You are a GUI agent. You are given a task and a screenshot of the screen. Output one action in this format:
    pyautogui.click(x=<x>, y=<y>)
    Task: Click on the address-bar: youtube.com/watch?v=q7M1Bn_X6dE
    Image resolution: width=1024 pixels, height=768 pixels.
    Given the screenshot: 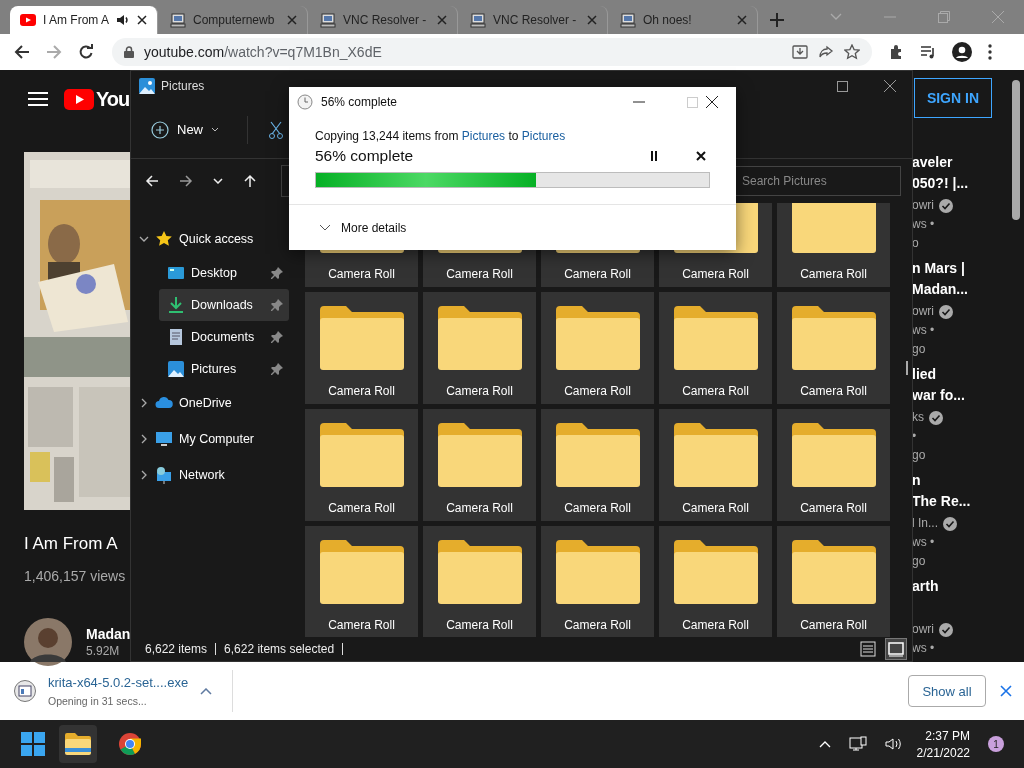 What is the action you would take?
    pyautogui.click(x=492, y=52)
    